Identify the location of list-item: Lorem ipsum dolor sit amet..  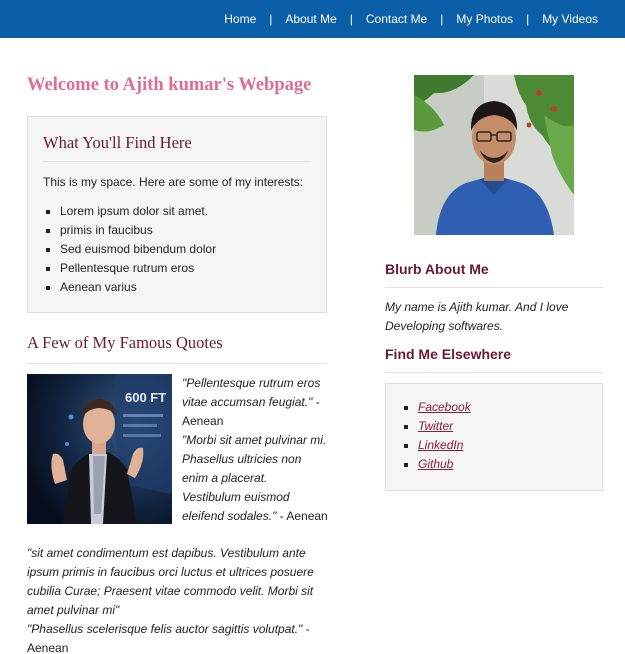
(138, 213).